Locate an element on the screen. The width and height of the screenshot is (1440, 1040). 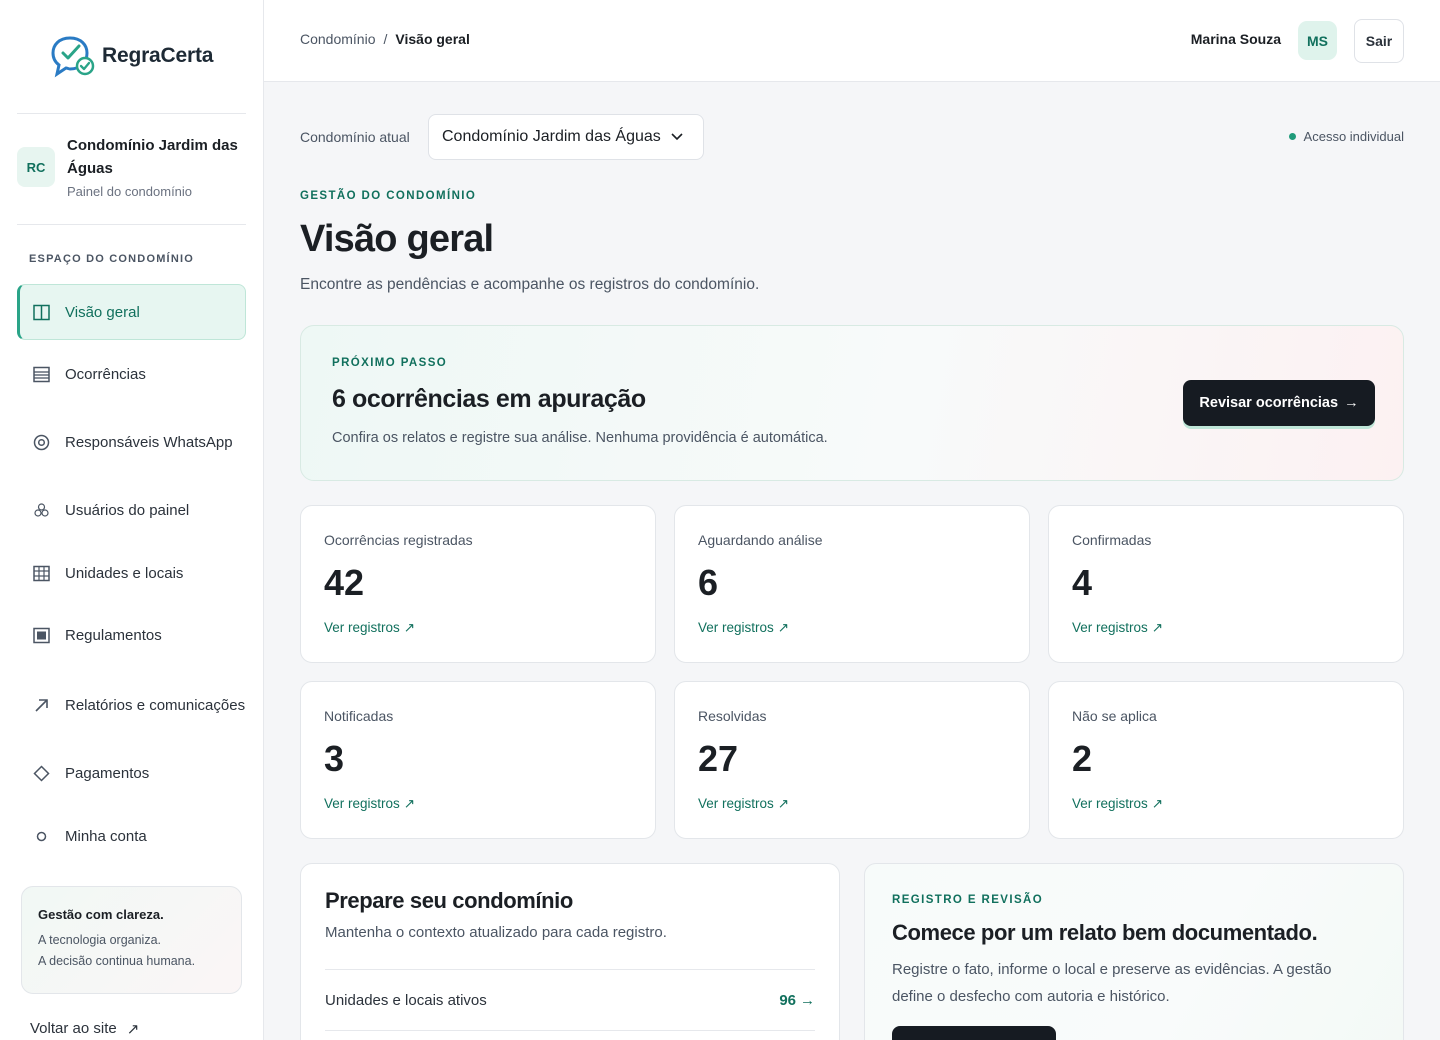
breadcrumb: Condomínio / Visão geral is located at coordinates (385, 39).